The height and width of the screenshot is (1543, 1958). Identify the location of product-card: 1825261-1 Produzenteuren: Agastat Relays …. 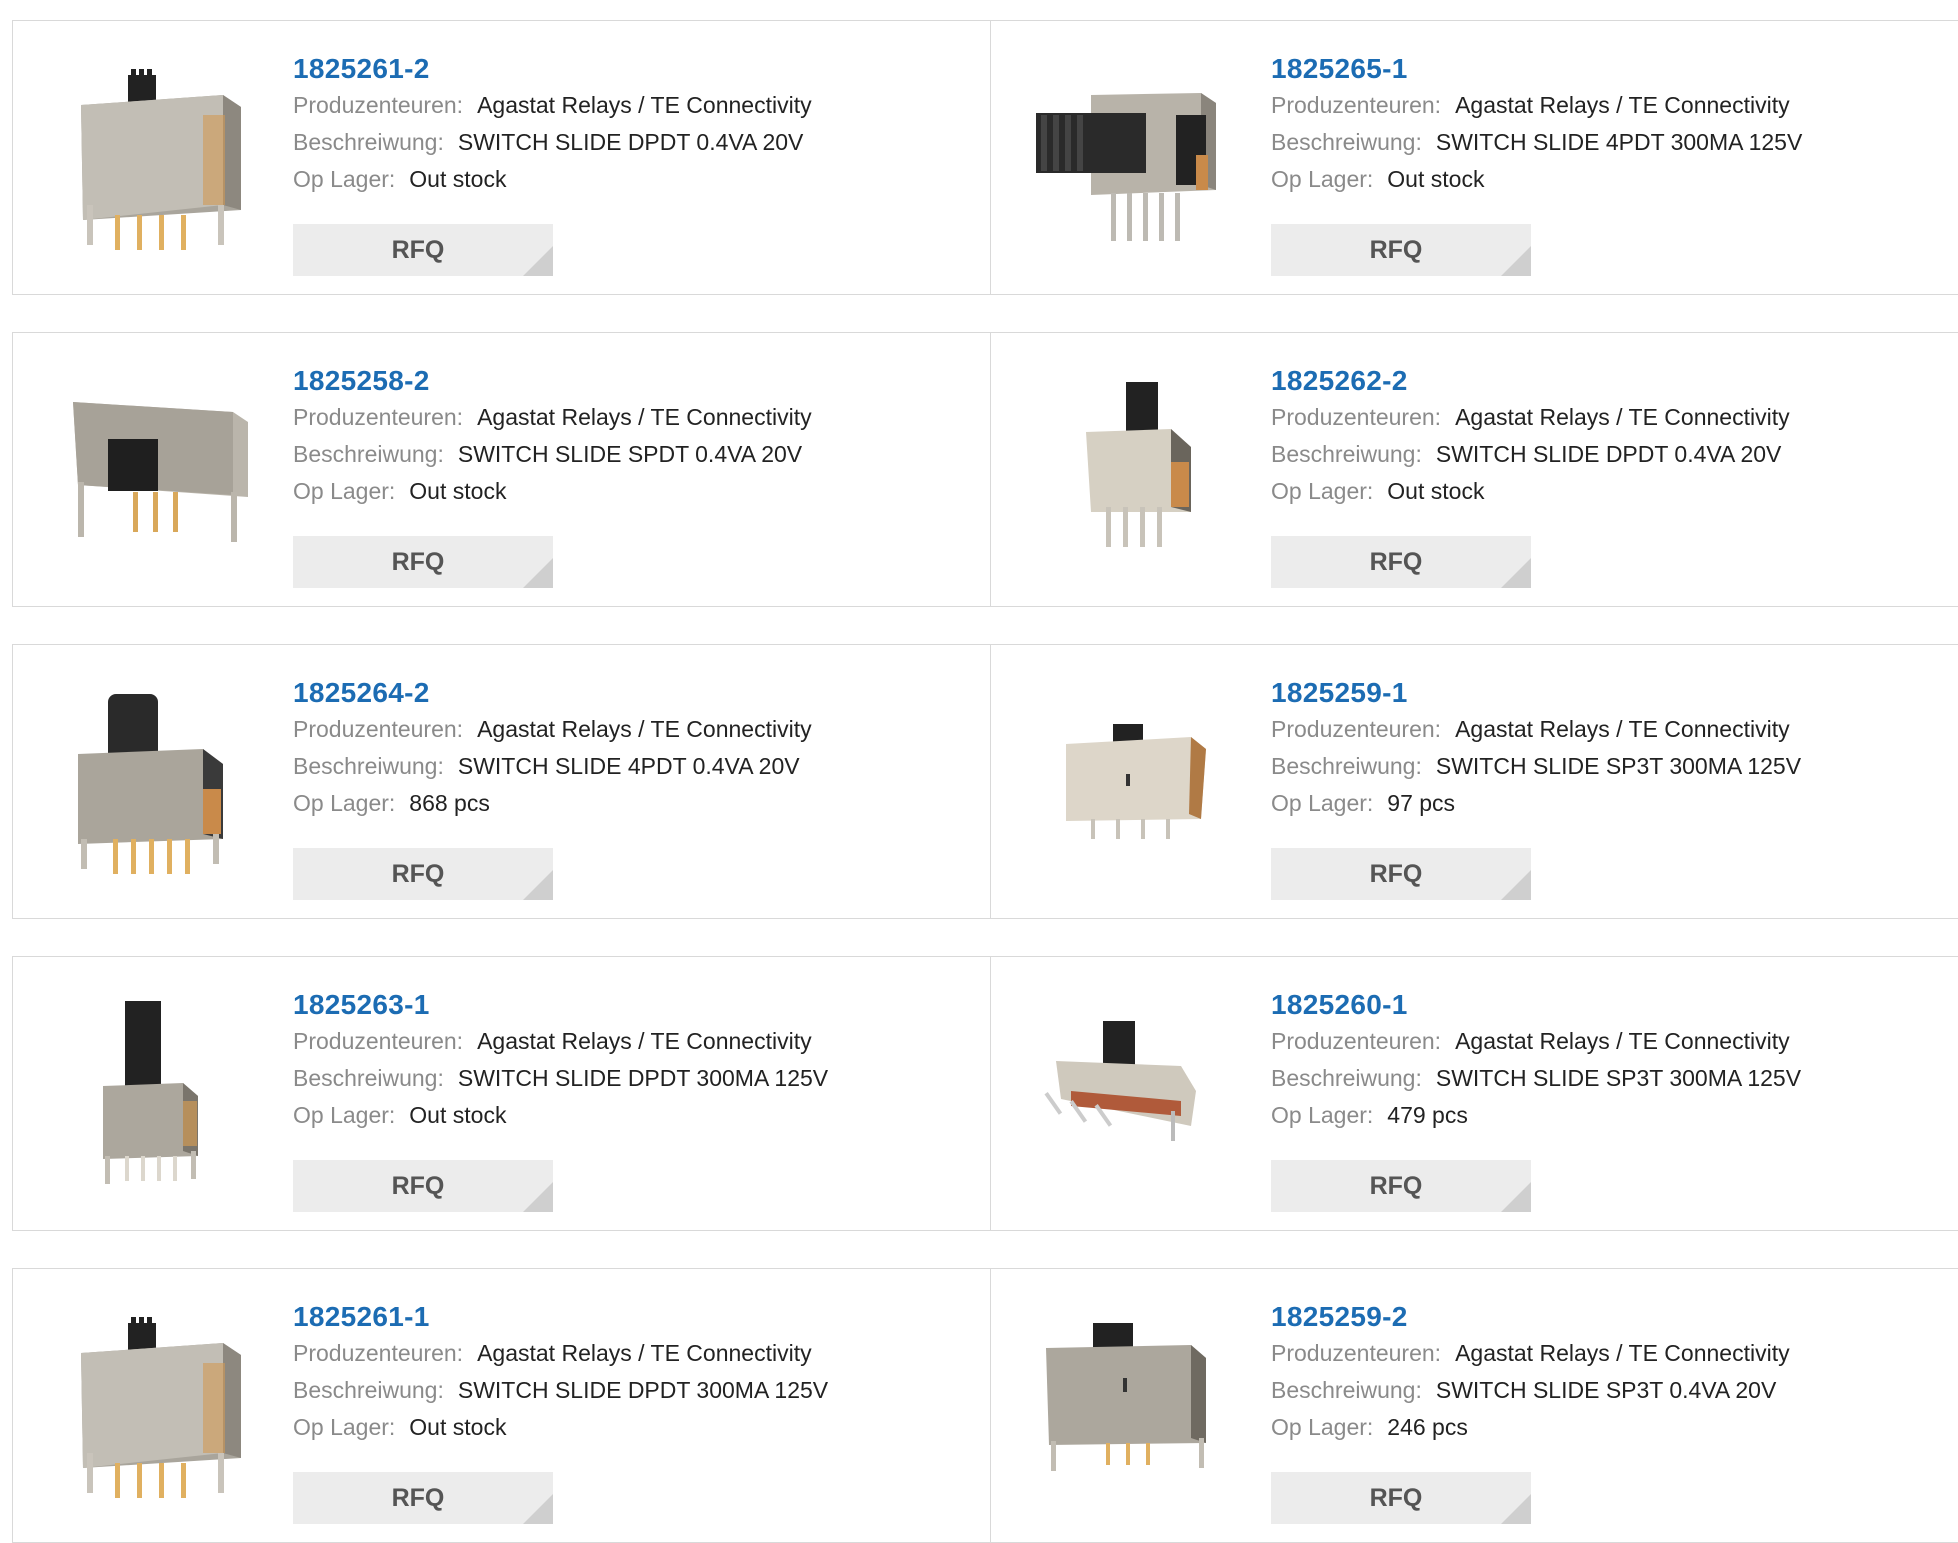
(501, 1405).